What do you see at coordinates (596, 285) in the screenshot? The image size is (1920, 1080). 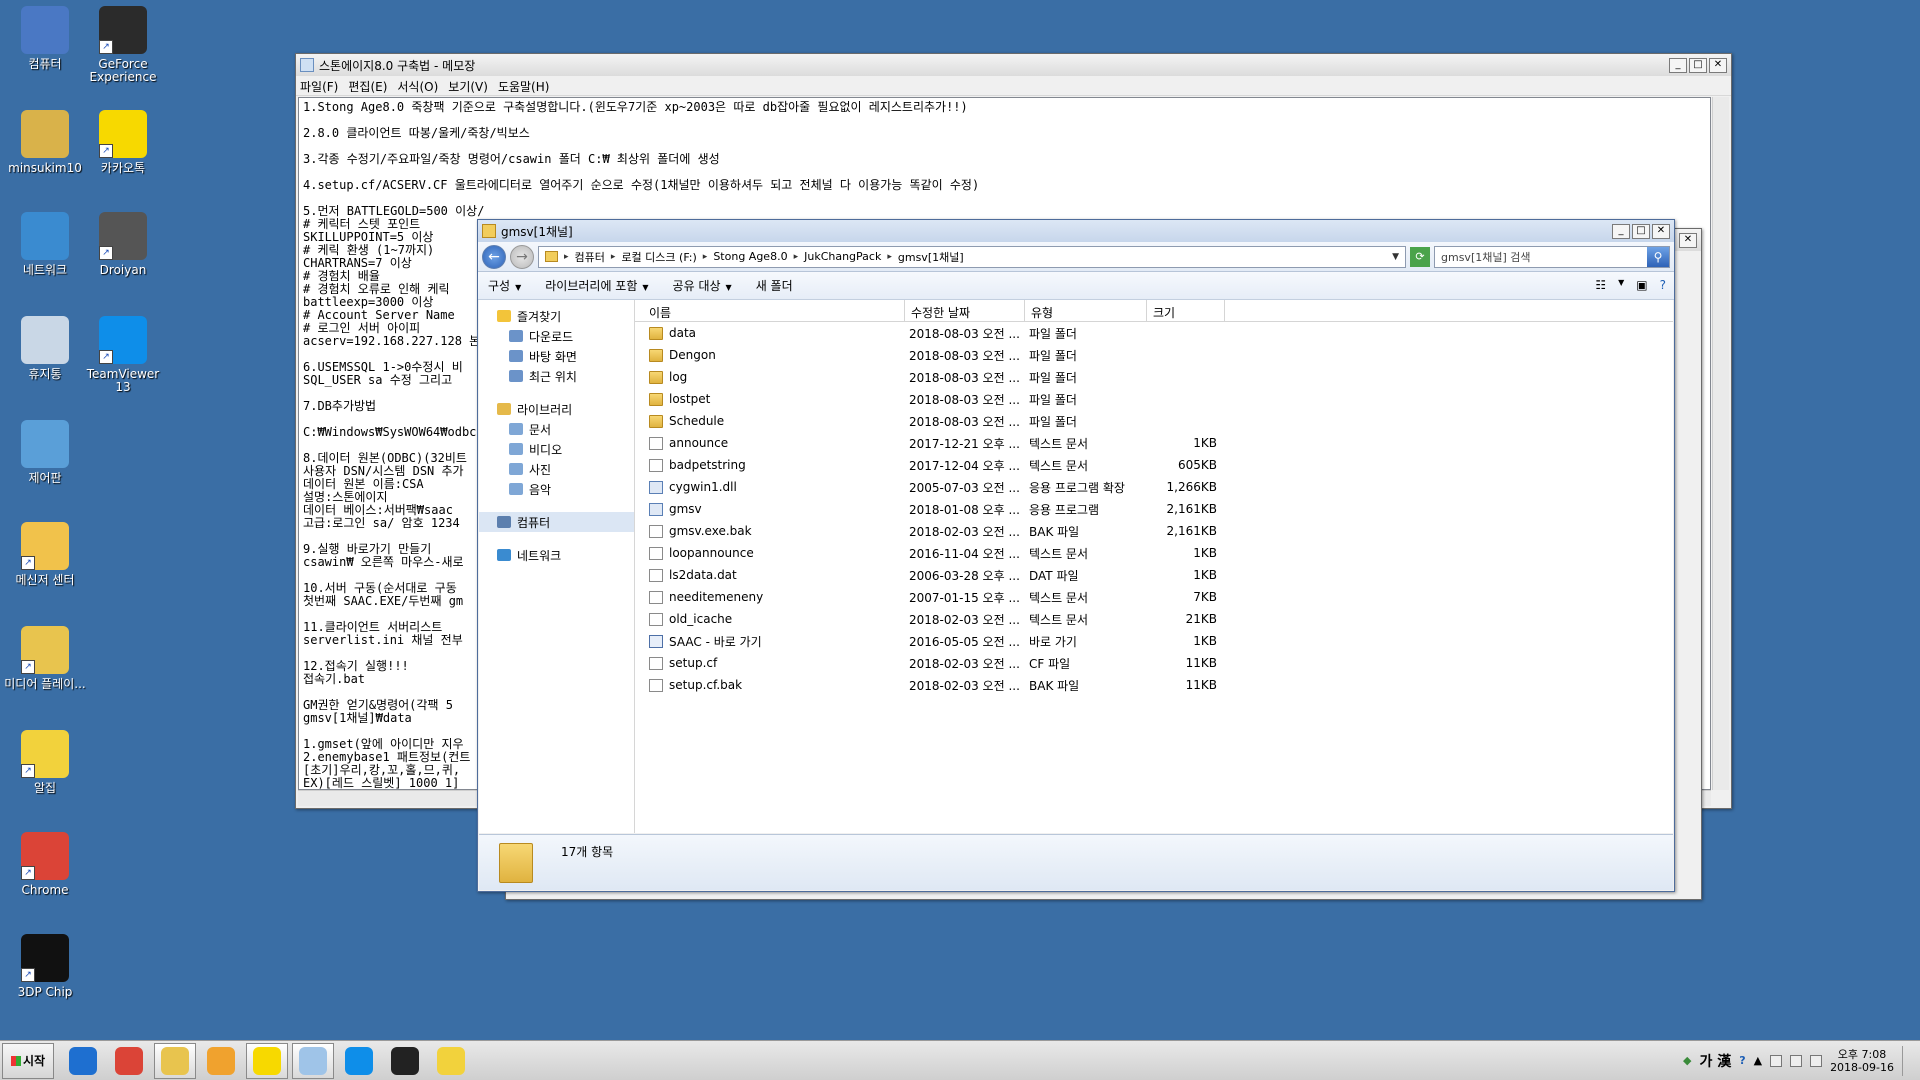 I see `toolbar-button: 라이브러리에 포함 ▼` at bounding box center [596, 285].